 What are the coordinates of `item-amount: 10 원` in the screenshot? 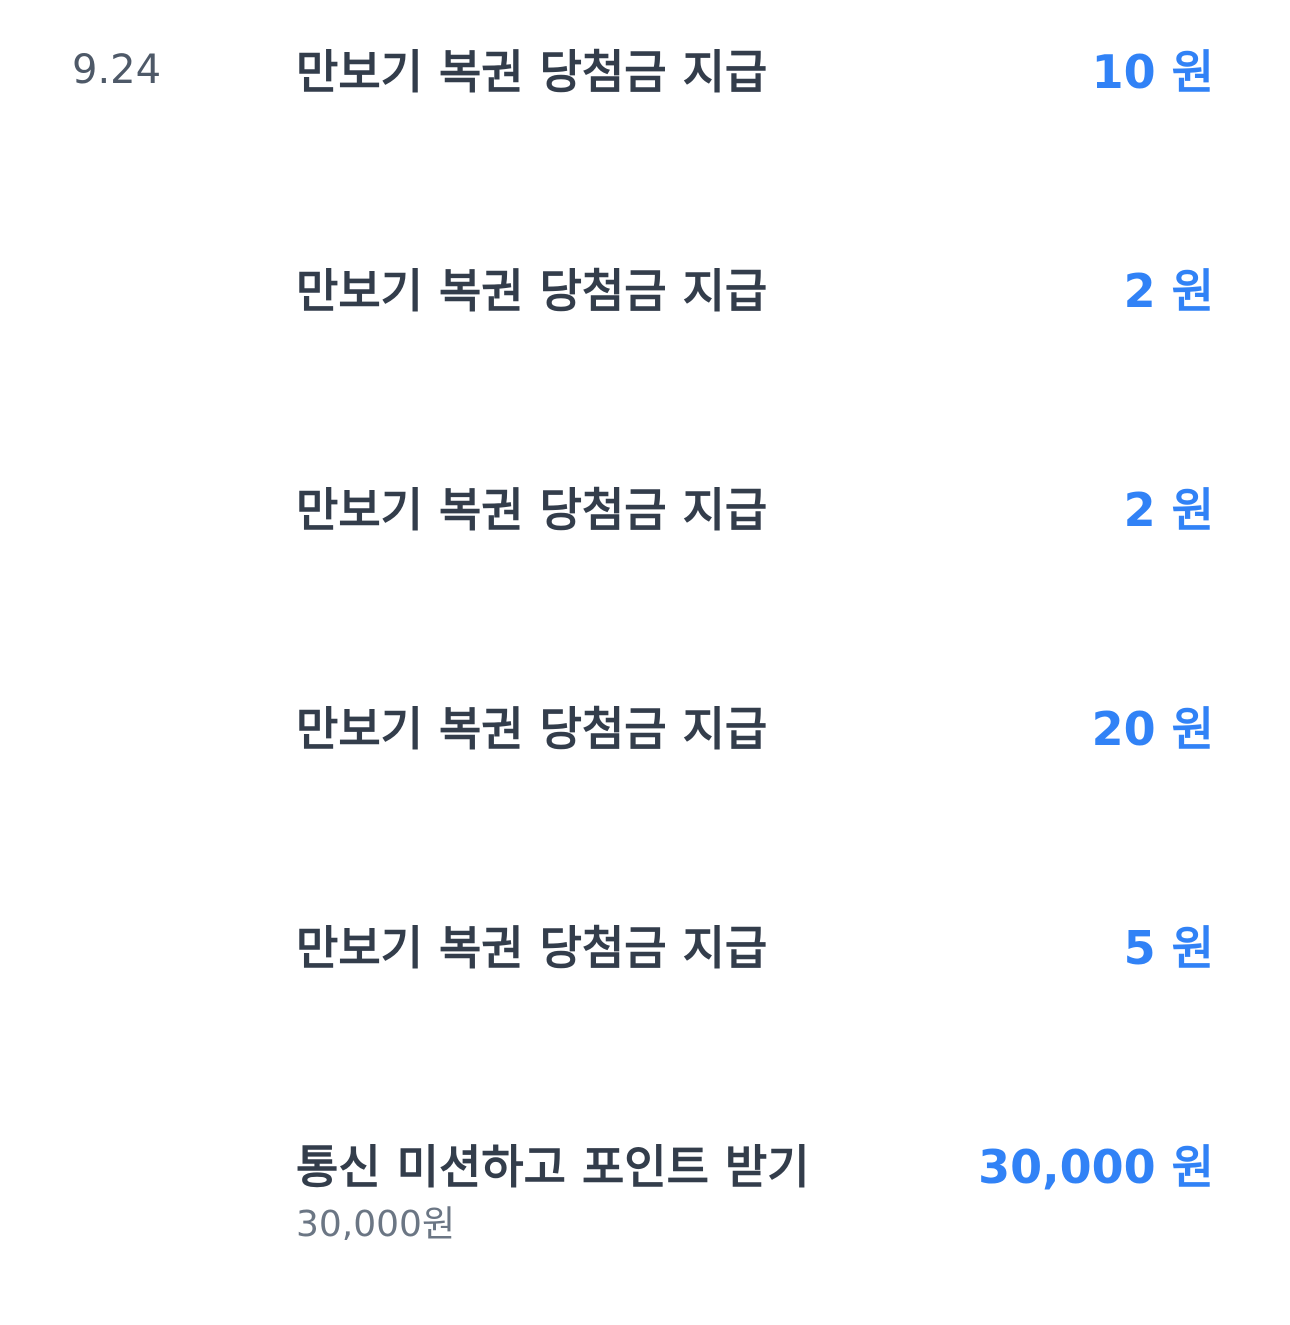 It's located at (1152, 72).